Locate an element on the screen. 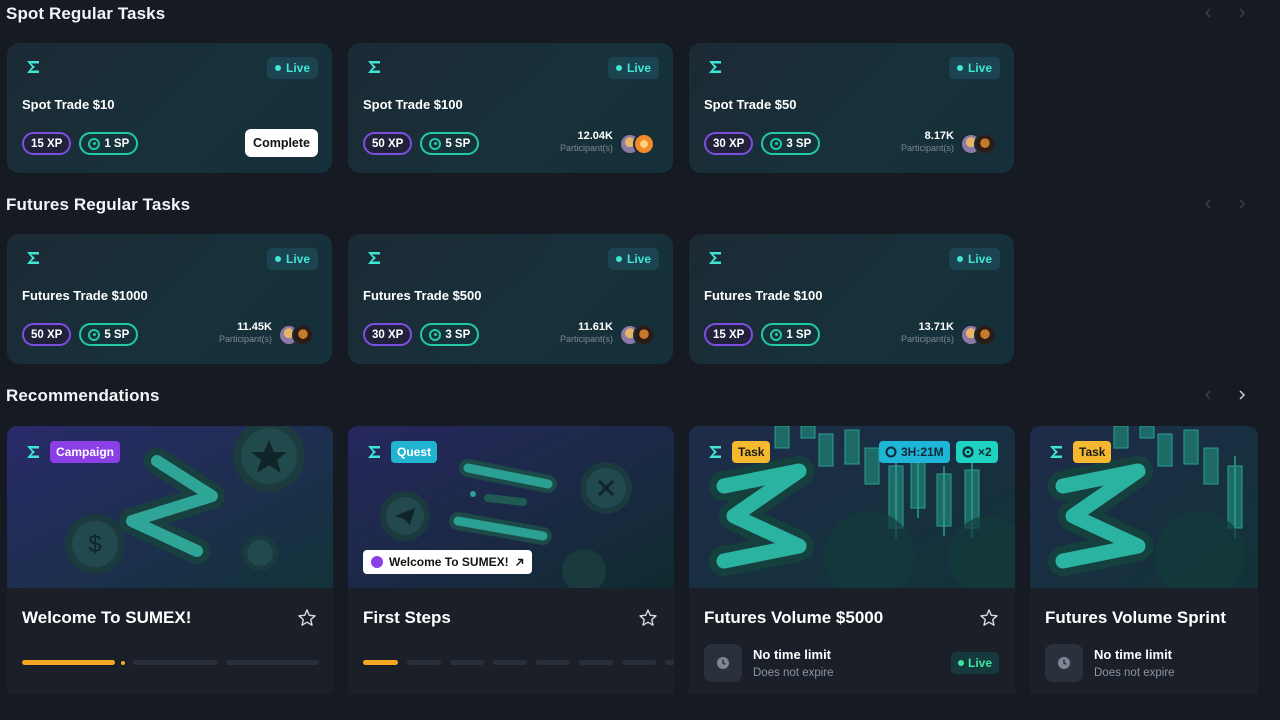  card-title: First Steps is located at coordinates (407, 617).